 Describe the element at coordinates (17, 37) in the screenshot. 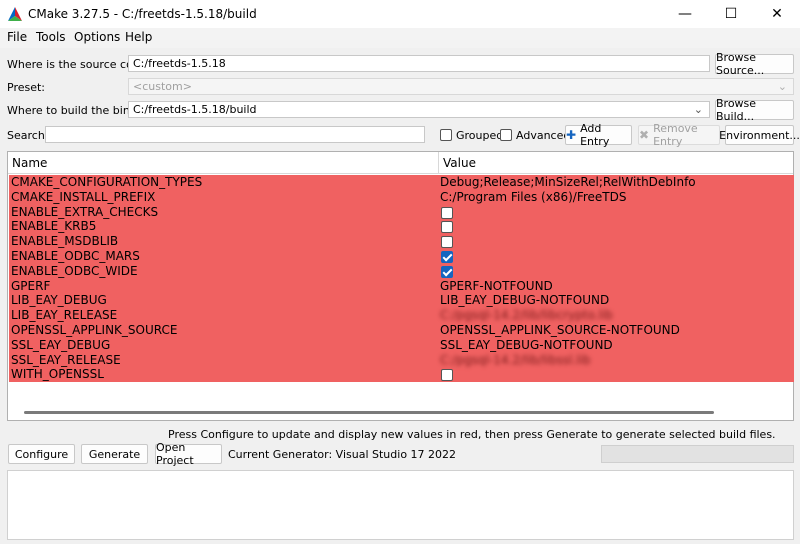

I see `menu-file: File` at that location.